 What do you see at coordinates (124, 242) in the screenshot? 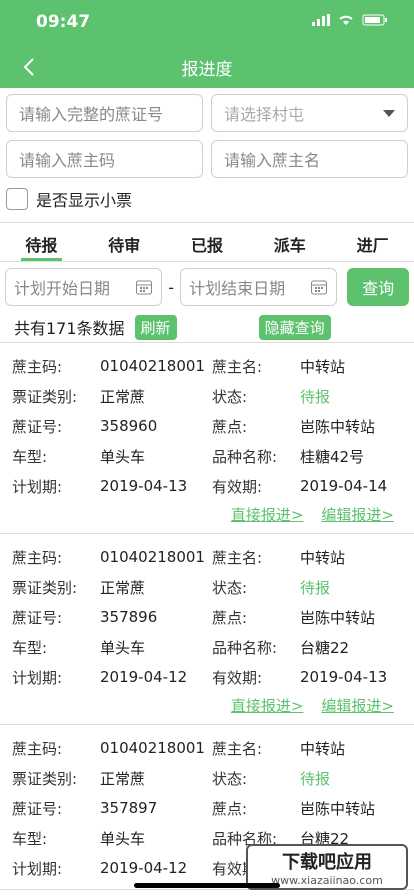
I see `tab-pending-review: 待审` at bounding box center [124, 242].